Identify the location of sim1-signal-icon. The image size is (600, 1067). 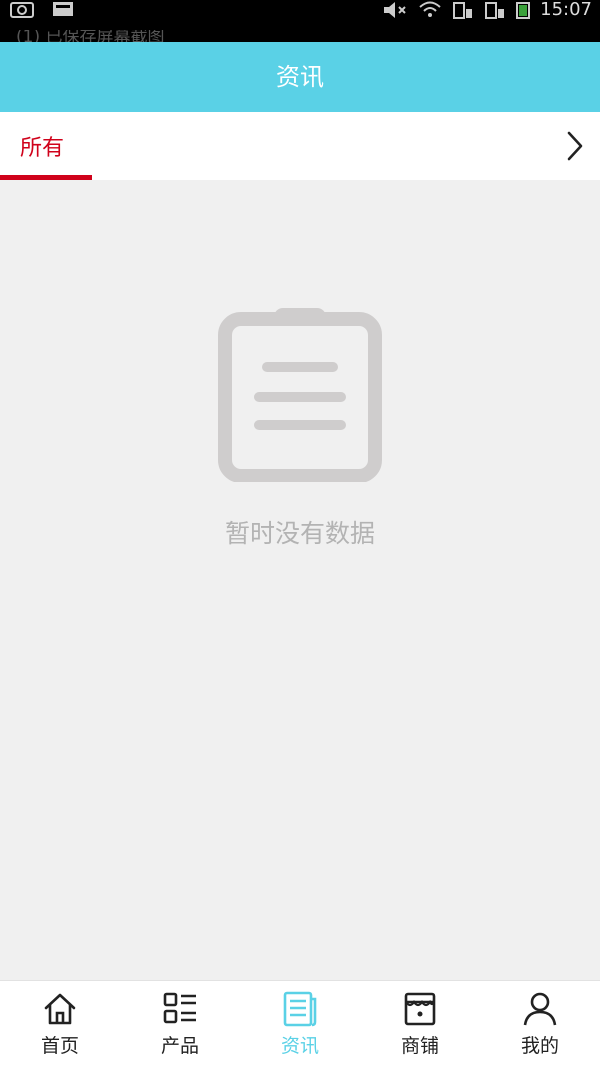
(463, 10).